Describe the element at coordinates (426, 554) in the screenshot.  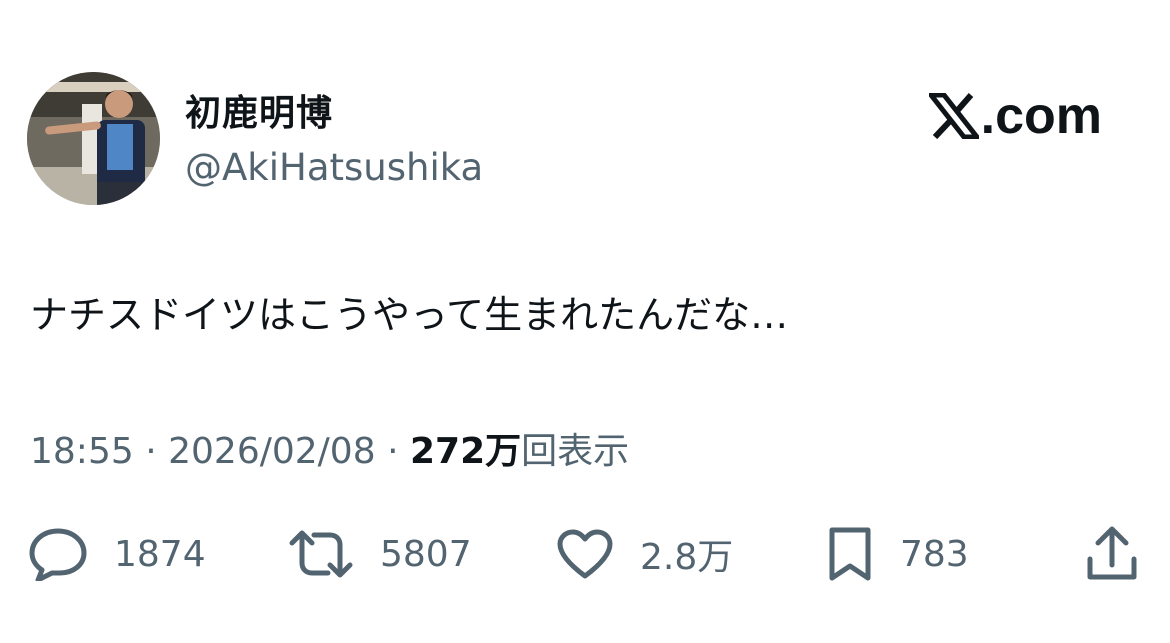
I see `repost-count: 5807` at that location.